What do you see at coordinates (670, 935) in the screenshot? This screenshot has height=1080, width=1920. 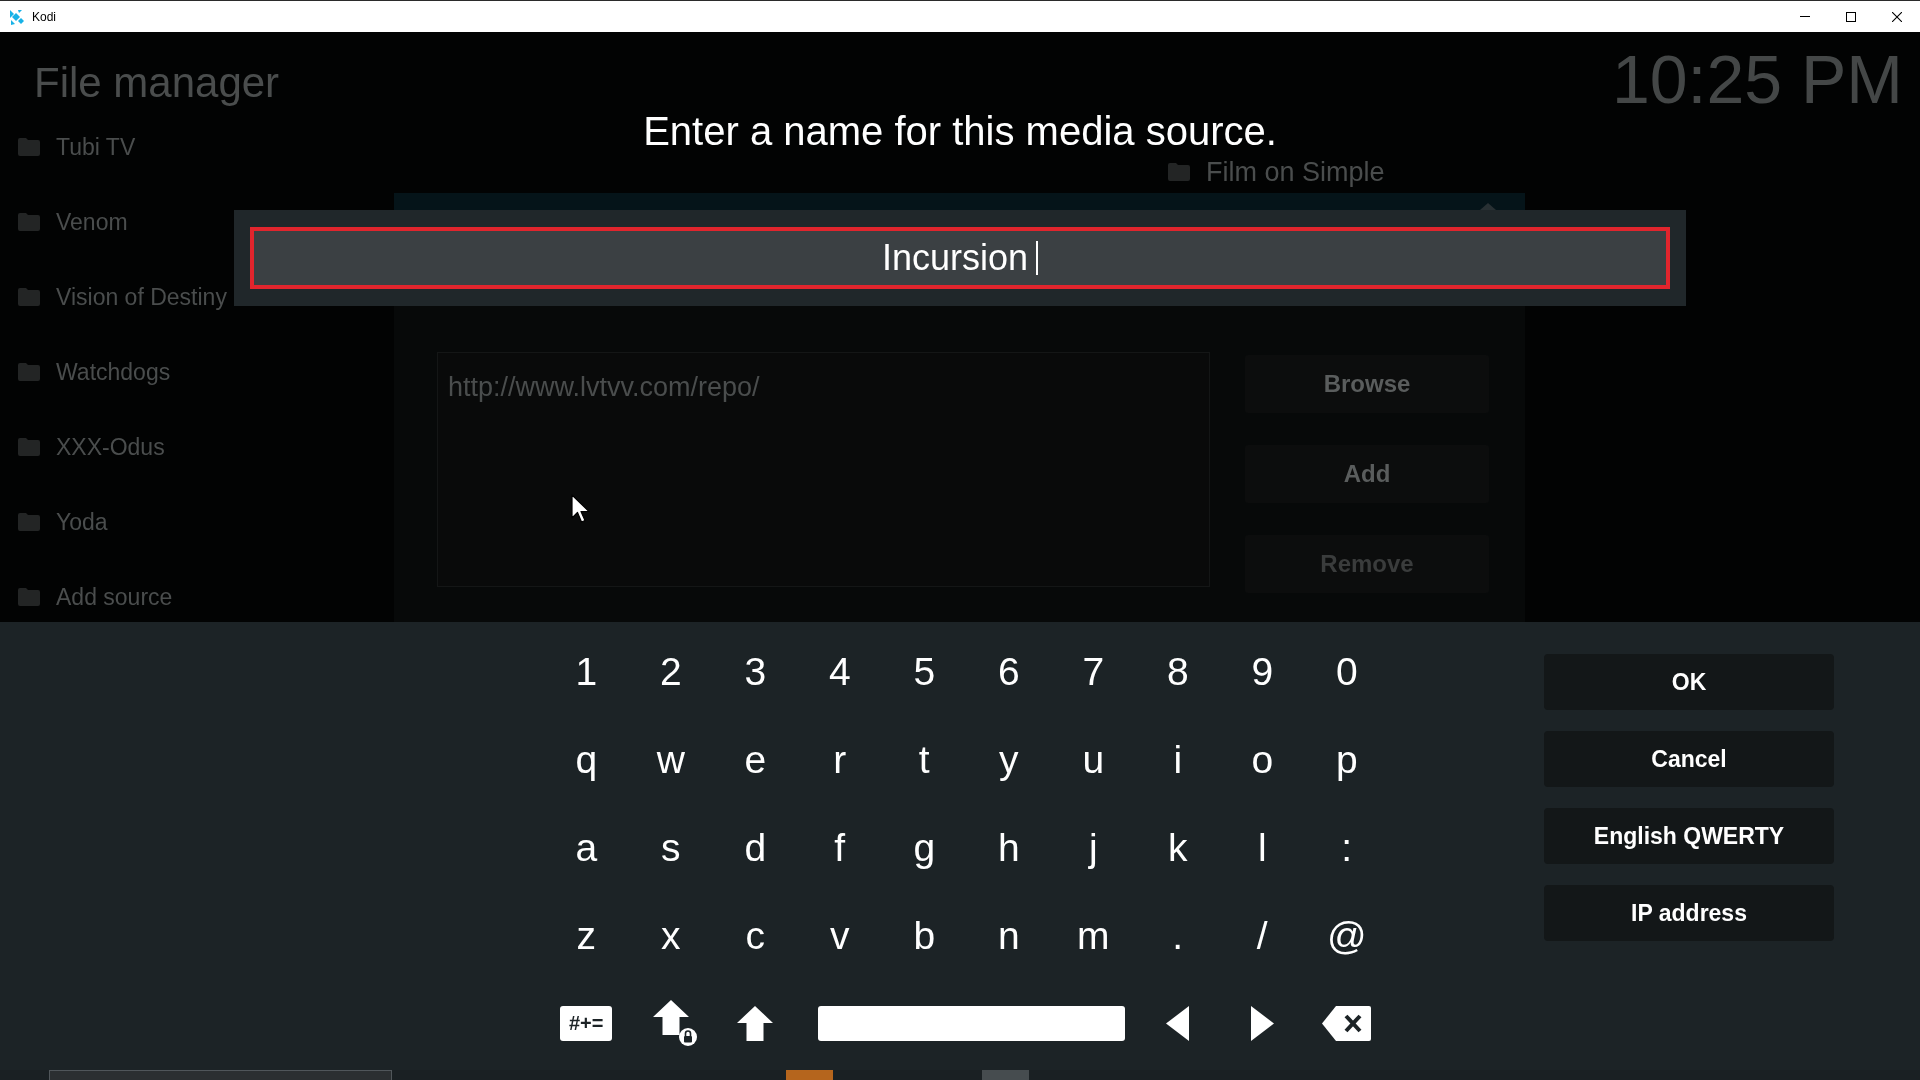 I see `keyboard-key: x` at bounding box center [670, 935].